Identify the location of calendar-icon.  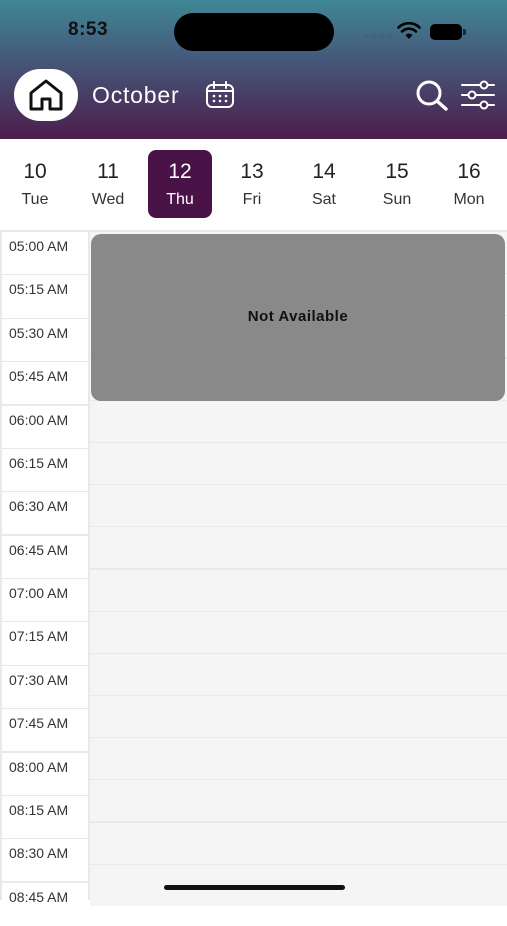
(220, 95).